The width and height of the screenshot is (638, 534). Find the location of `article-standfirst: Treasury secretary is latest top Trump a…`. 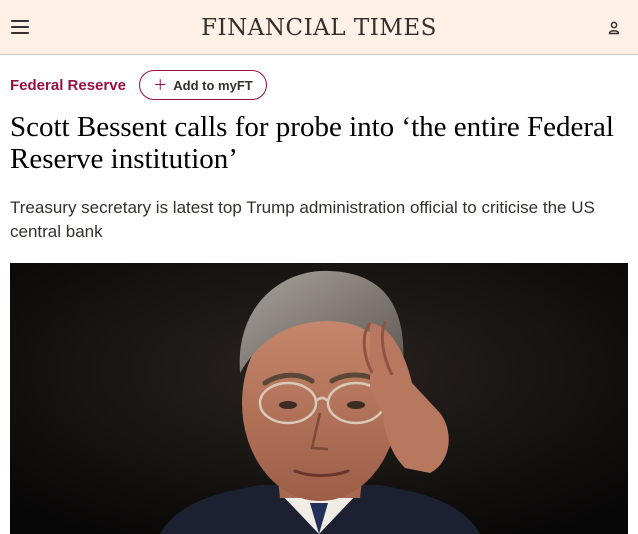

article-standfirst: Treasury secretary is latest top Trump a… is located at coordinates (302, 219).